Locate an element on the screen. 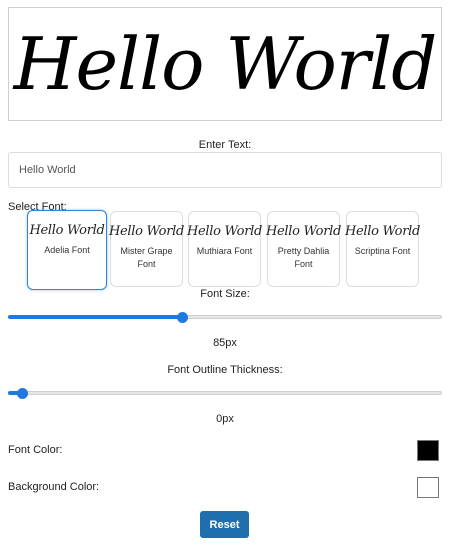 The height and width of the screenshot is (550, 450). outline-thickness-label: Font Outline Thickness: is located at coordinates (225, 370).